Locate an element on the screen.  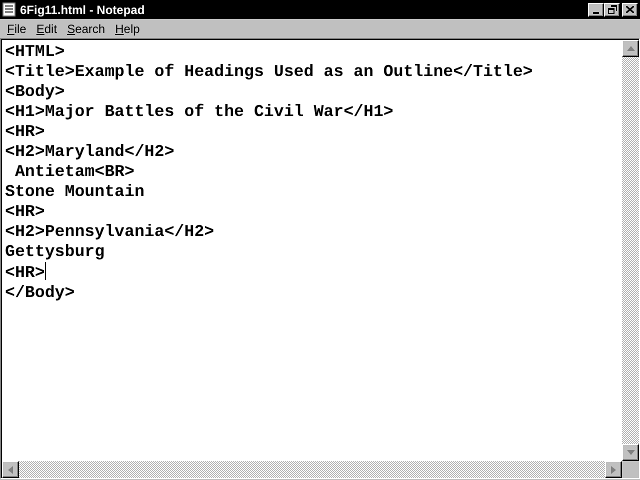
scroll-up-button is located at coordinates (630, 48).